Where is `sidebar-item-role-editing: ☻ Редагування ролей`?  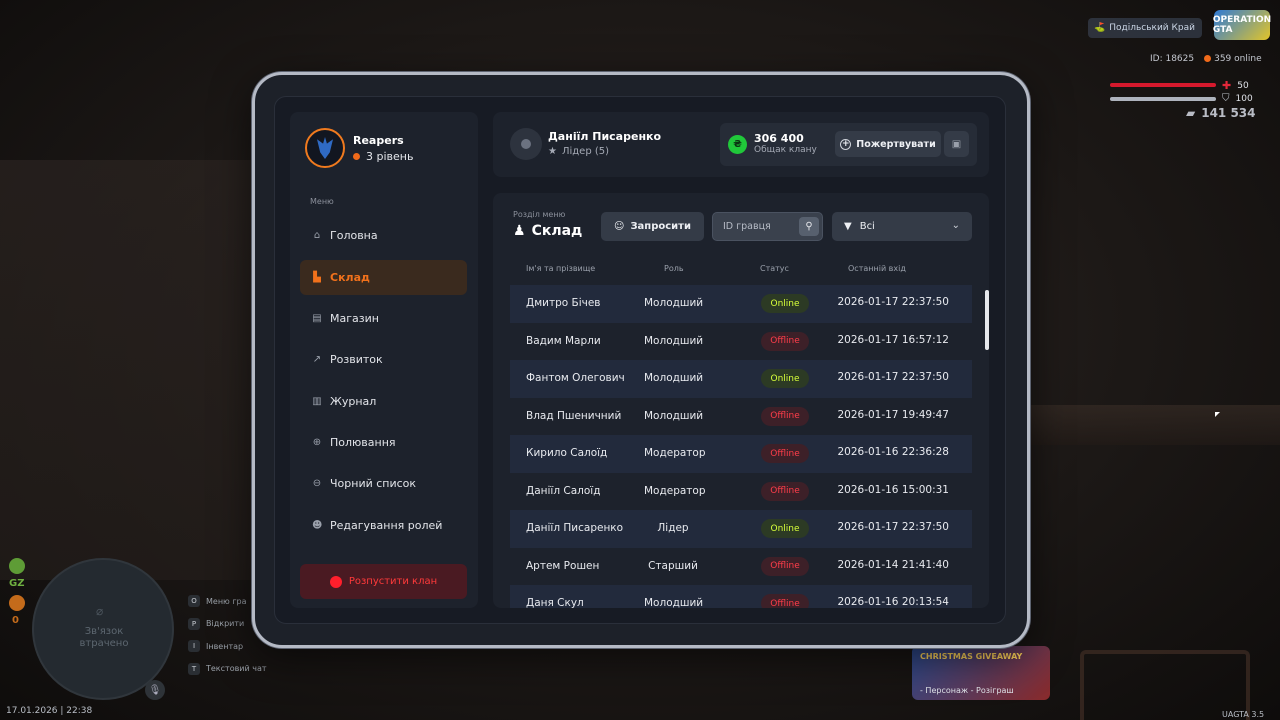 sidebar-item-role-editing: ☻ Редагування ролей is located at coordinates (383, 525).